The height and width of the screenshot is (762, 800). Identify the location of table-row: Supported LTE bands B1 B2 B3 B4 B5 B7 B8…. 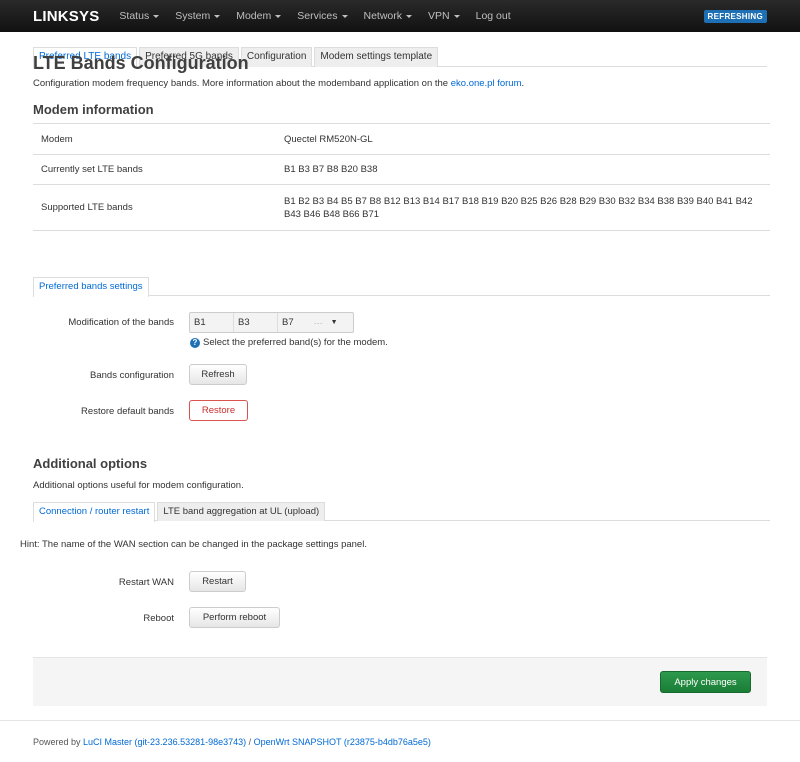
(401, 207).